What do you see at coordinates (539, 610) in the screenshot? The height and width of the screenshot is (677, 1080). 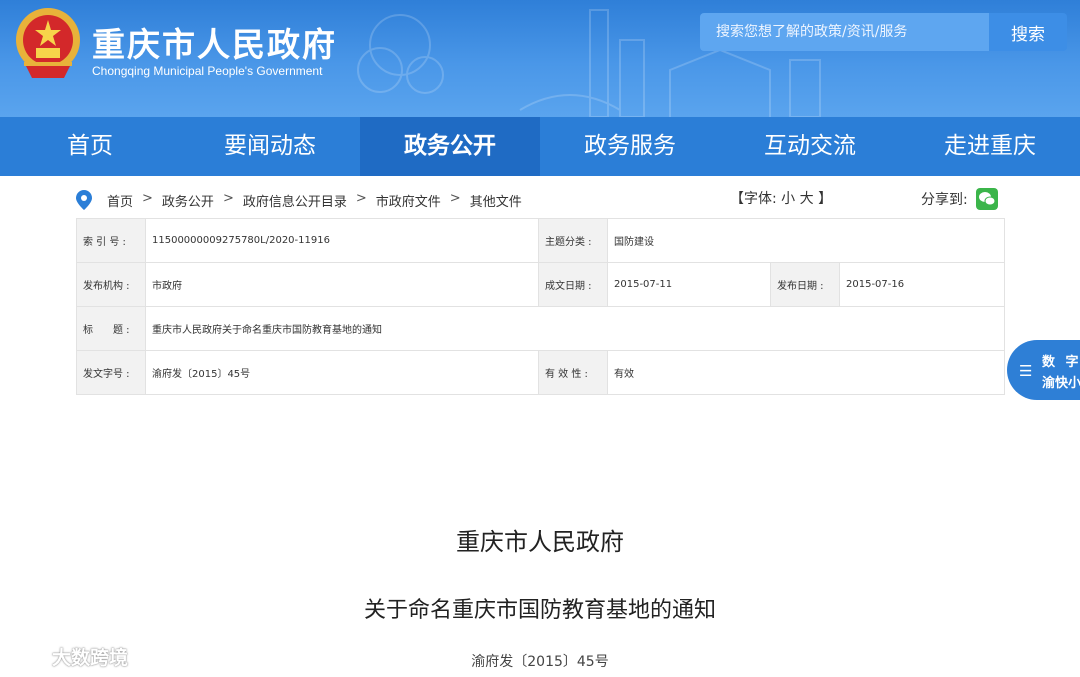 I see `document-title: 关于命名重庆市国防教育基地的通知` at bounding box center [539, 610].